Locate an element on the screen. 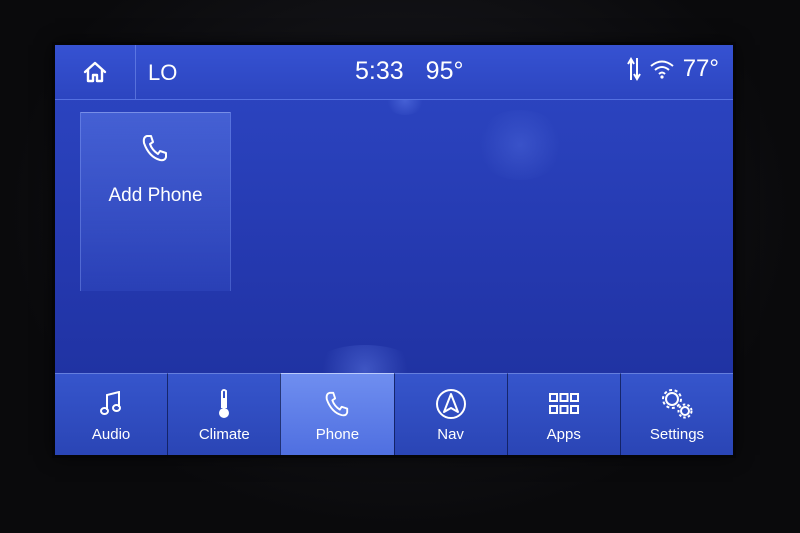  nav-climate: Climate is located at coordinates (224, 414).